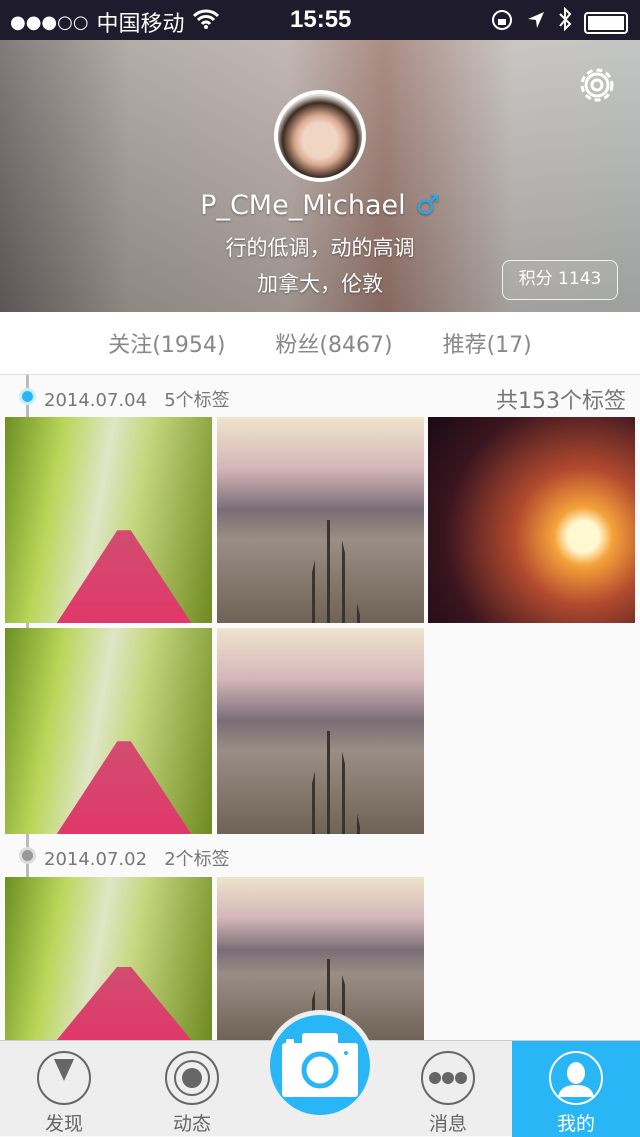 This screenshot has width=640, height=1137. I want to click on status-bar: ●●●○○ 中国移动 15:55, so click(320, 20).